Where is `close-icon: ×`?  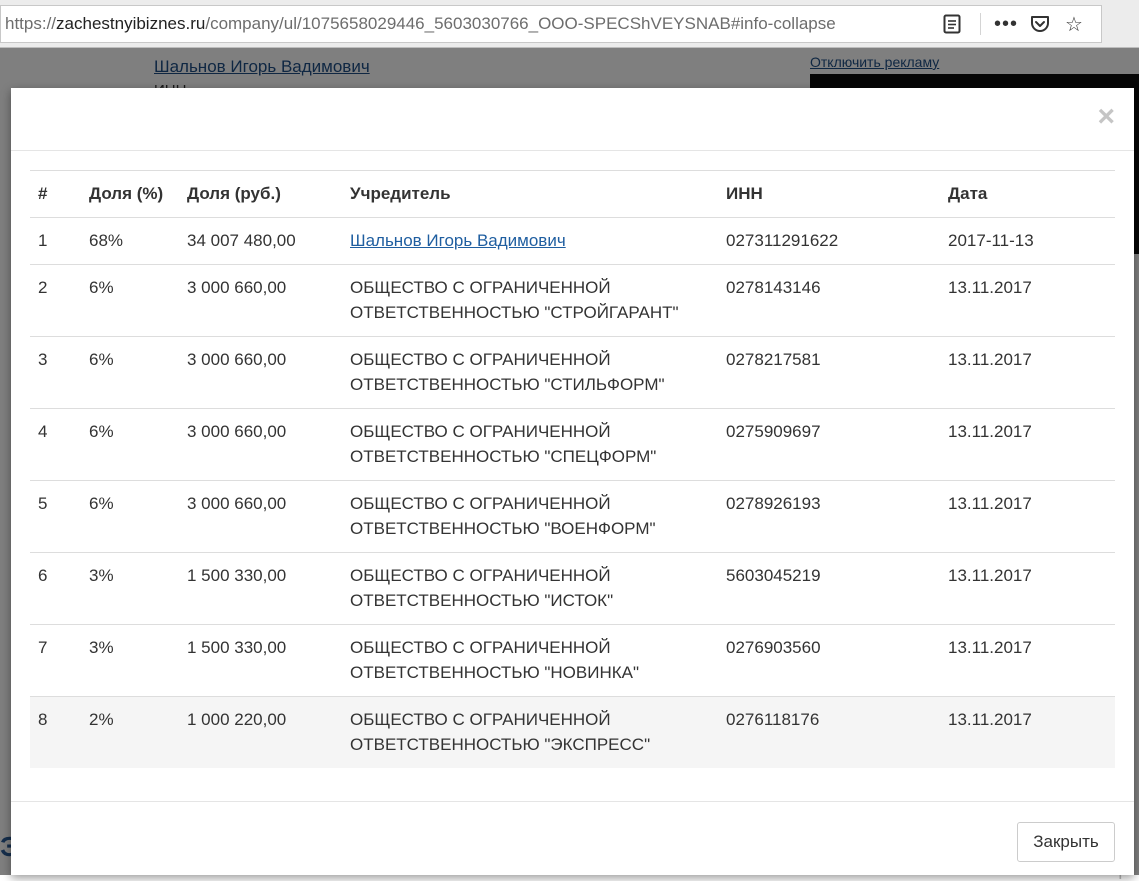 close-icon: × is located at coordinates (1106, 117).